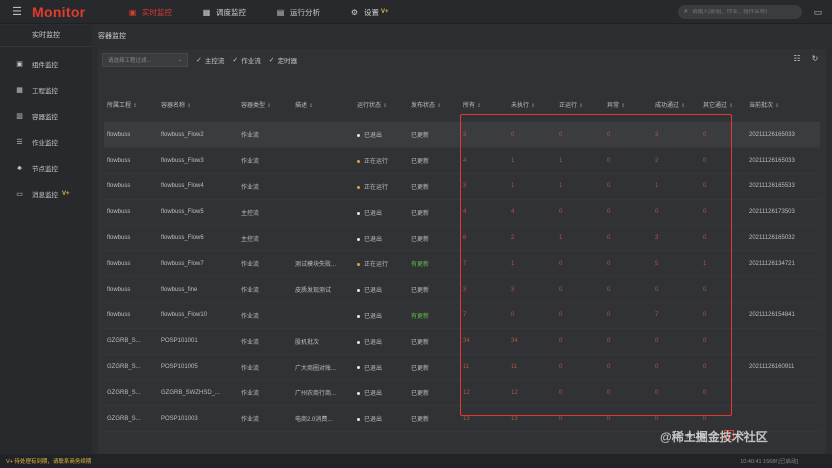  I want to click on gear-icon: ⚙, so click(354, 12).